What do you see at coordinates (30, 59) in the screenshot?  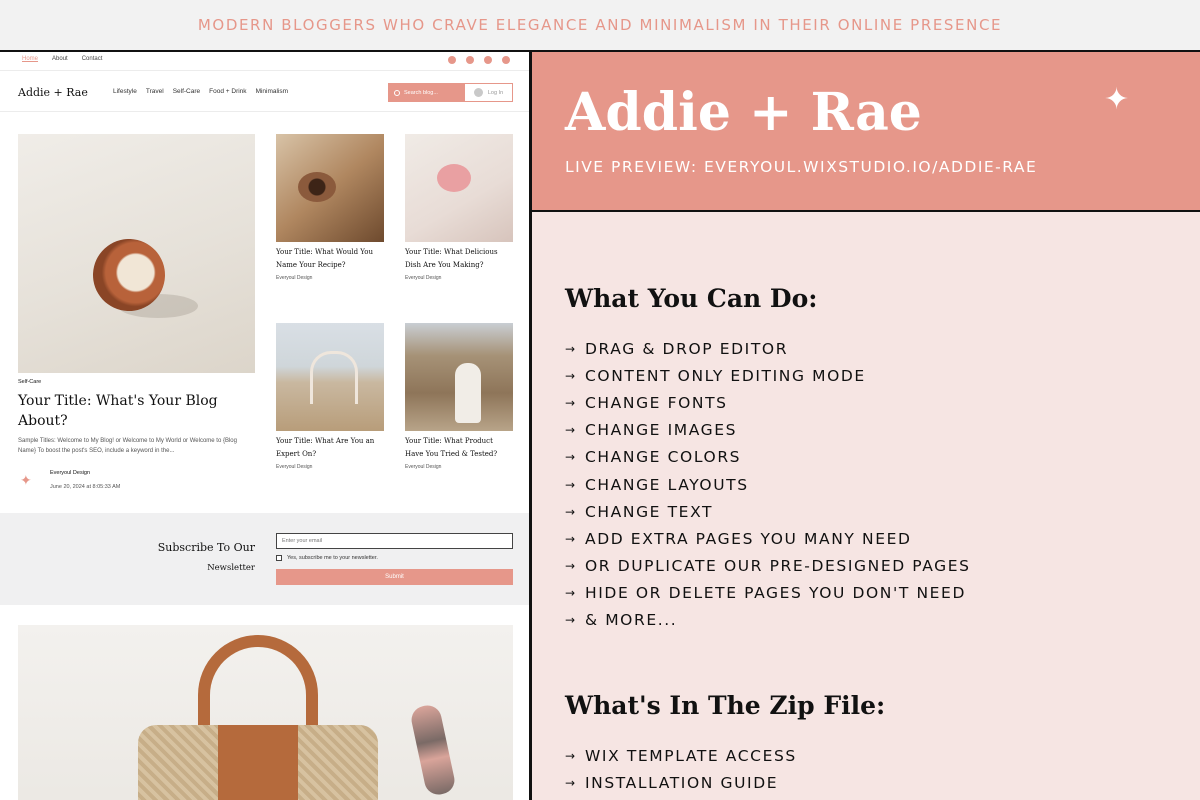 I see `top-link-home: Home` at bounding box center [30, 59].